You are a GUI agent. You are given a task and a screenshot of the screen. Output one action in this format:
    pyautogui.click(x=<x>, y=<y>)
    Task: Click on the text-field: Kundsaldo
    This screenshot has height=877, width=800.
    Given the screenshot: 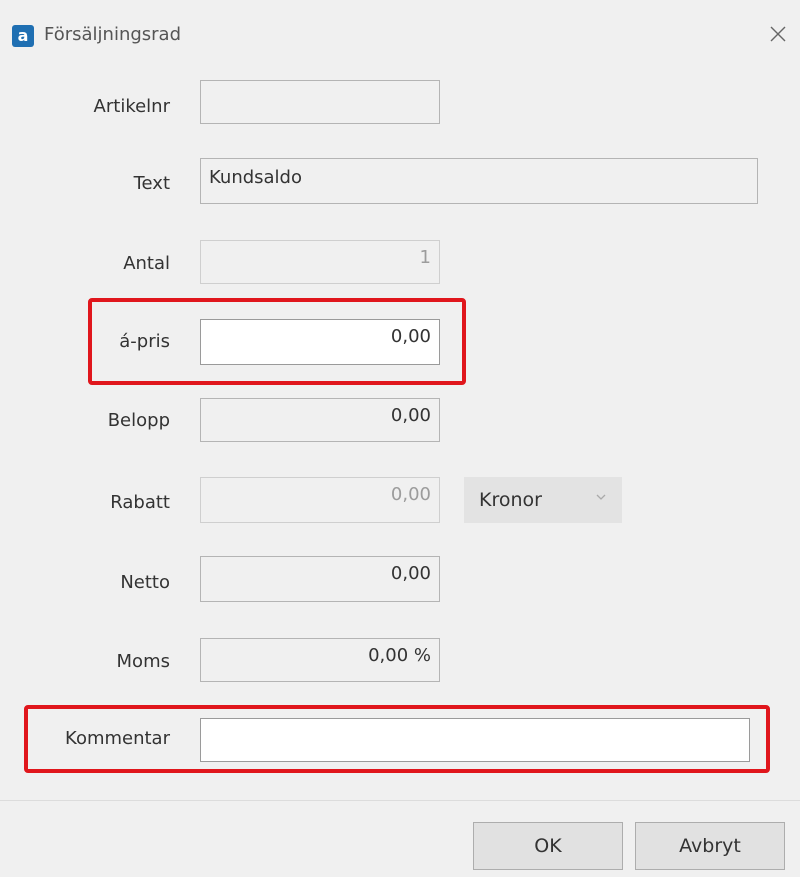 What is the action you would take?
    pyautogui.click(x=479, y=181)
    